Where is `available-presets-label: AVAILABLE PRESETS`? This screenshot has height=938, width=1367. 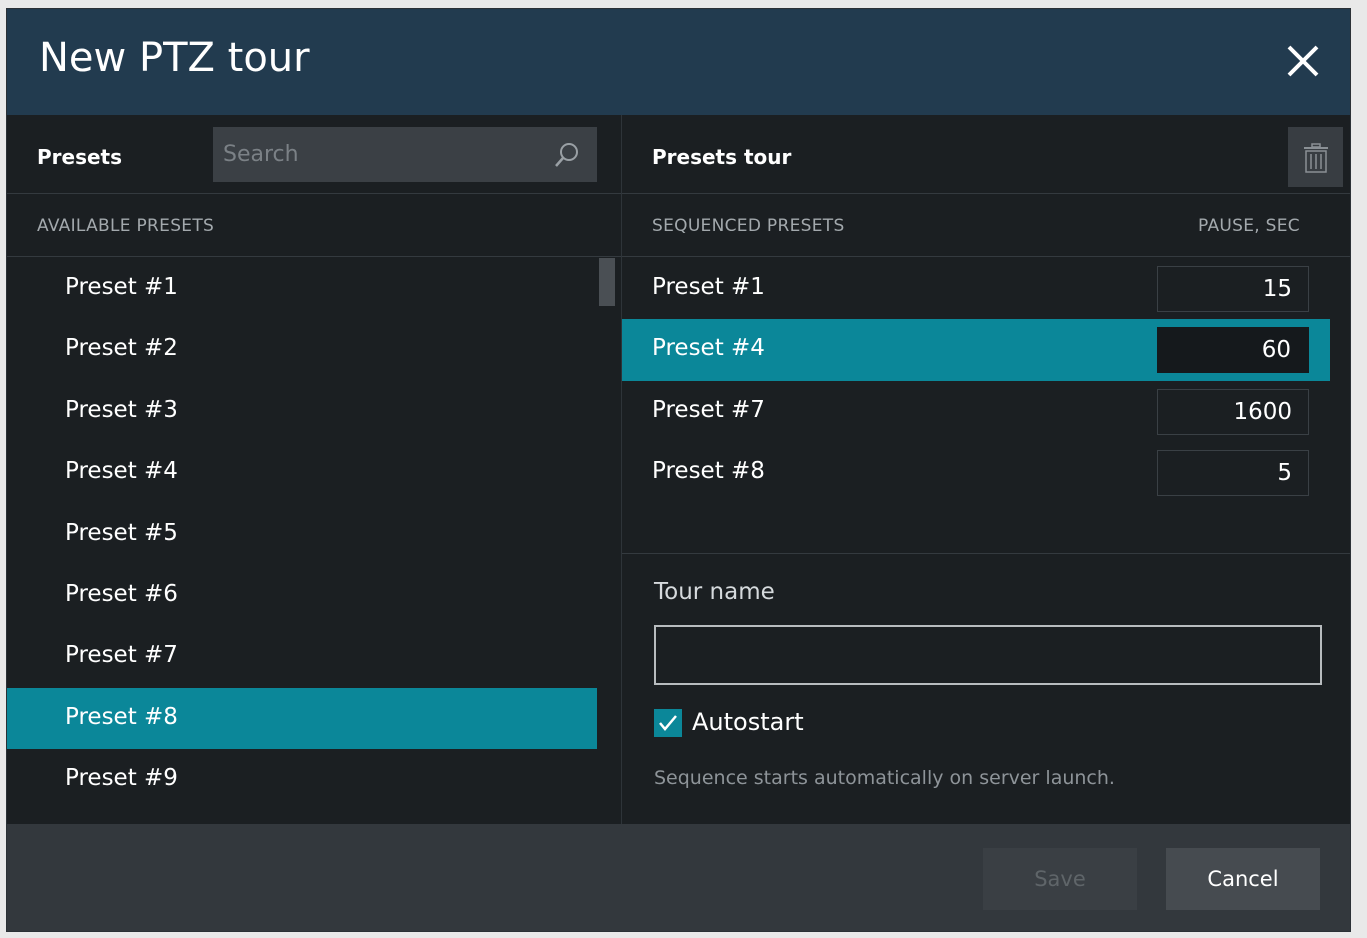 available-presets-label: AVAILABLE PRESETS is located at coordinates (126, 226).